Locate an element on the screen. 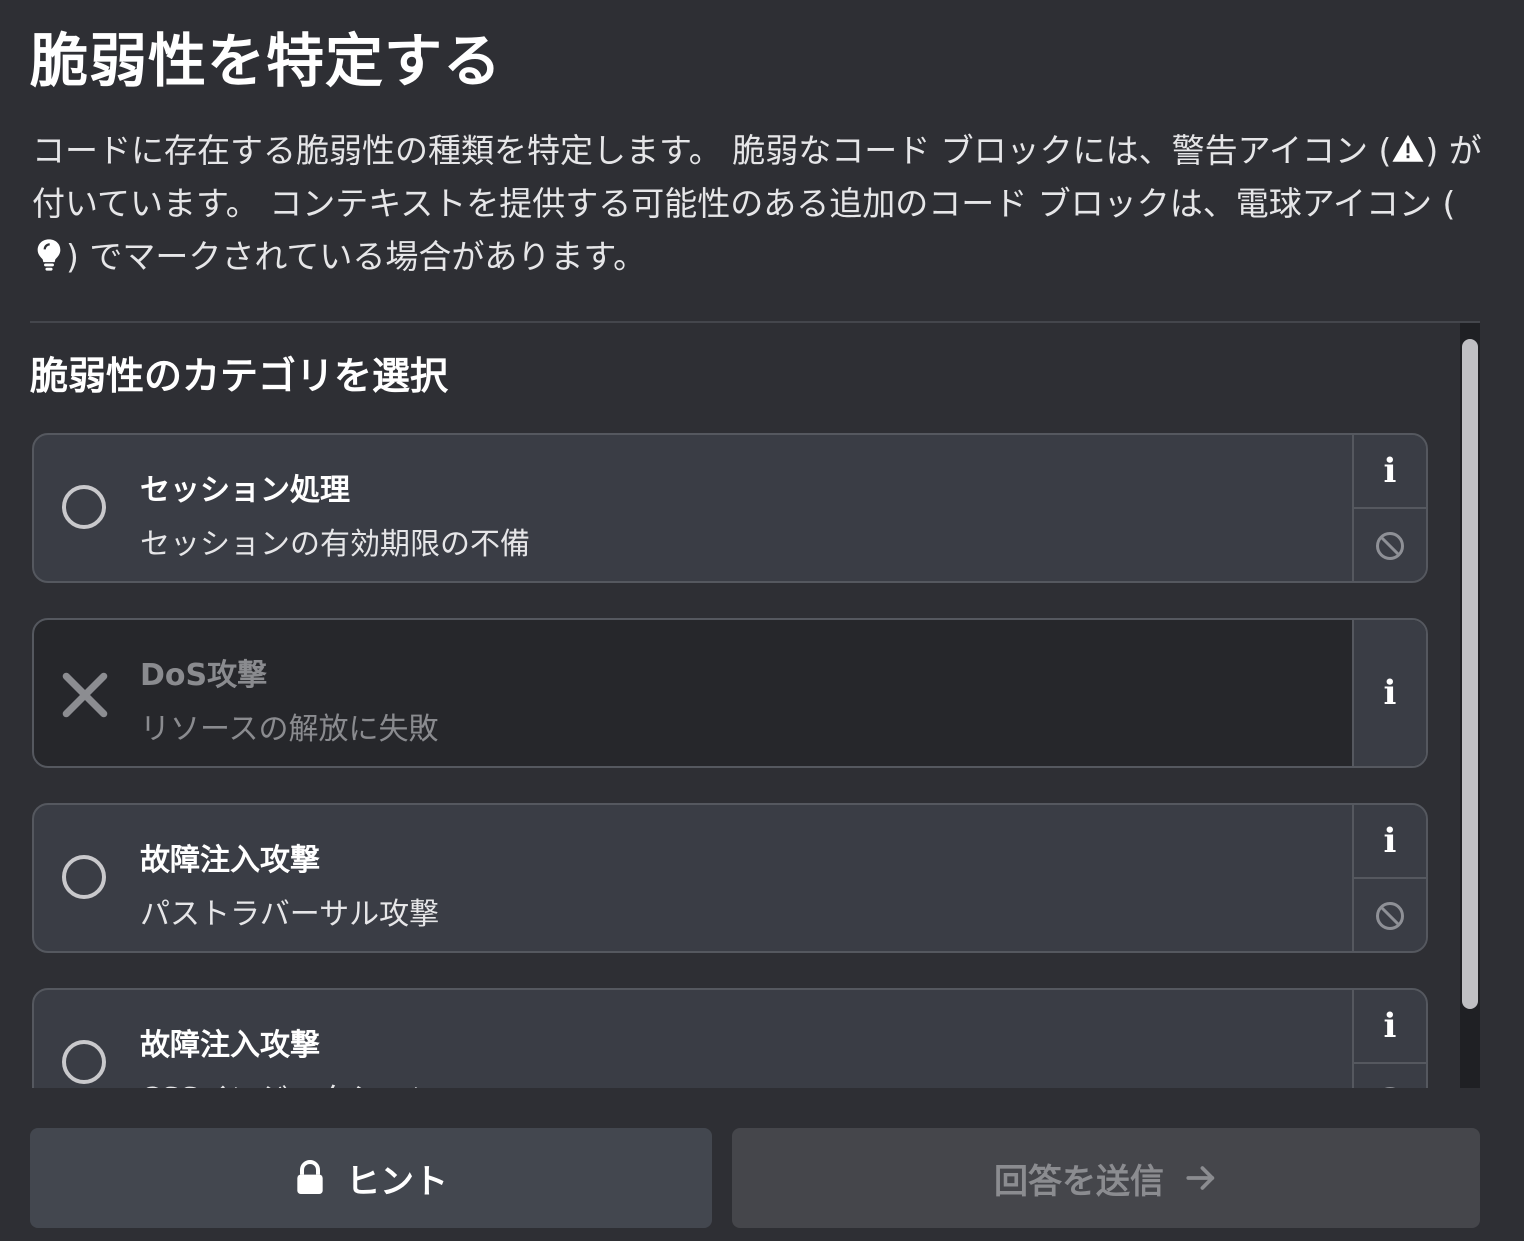  option-subtitle: リソースの解放に失敗 is located at coordinates (289, 729).